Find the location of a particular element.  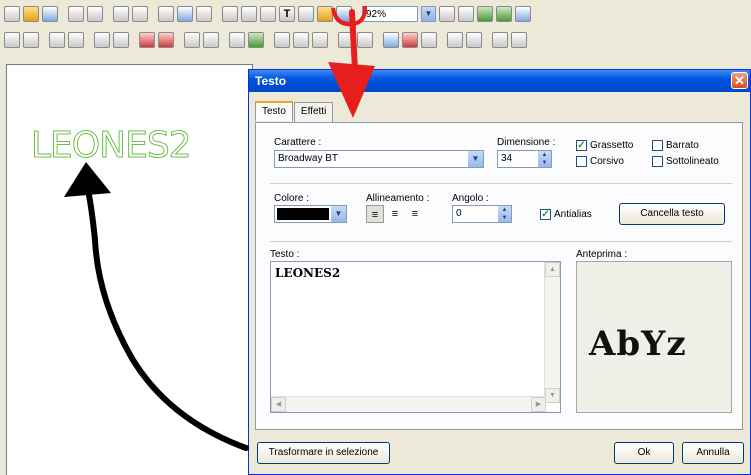

selection-icon is located at coordinates (268, 14).